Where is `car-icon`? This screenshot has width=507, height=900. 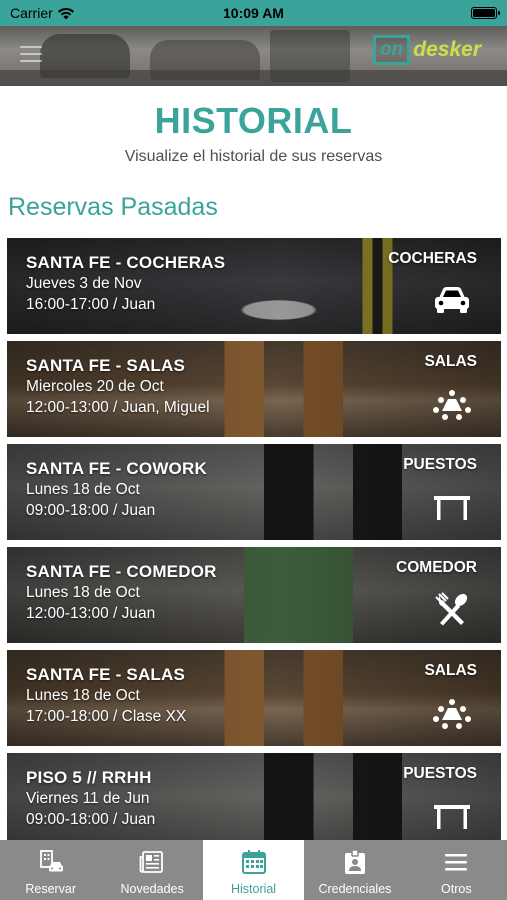 car-icon is located at coordinates (452, 300).